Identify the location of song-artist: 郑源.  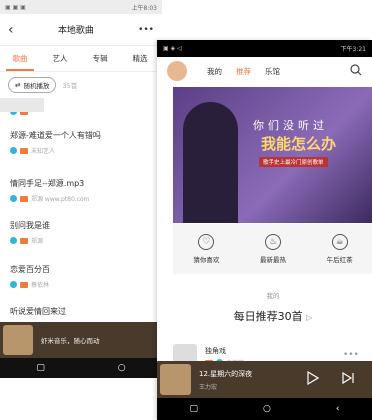
(37, 241).